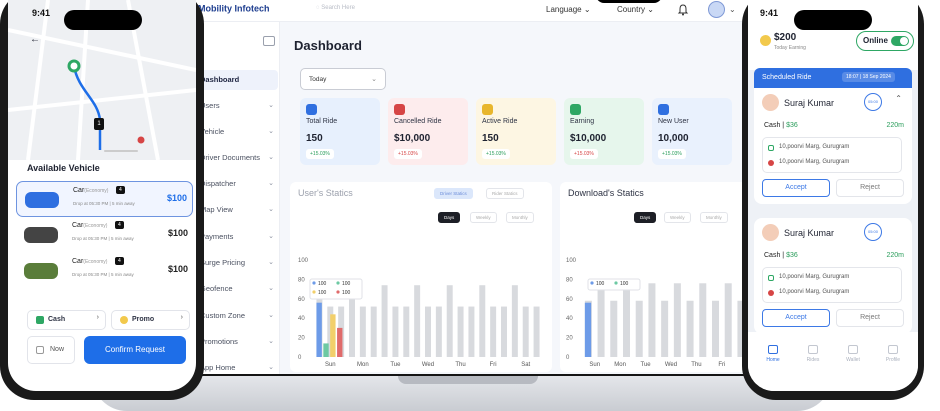 This screenshot has width=940, height=411. I want to click on promo-icon, so click(124, 320).